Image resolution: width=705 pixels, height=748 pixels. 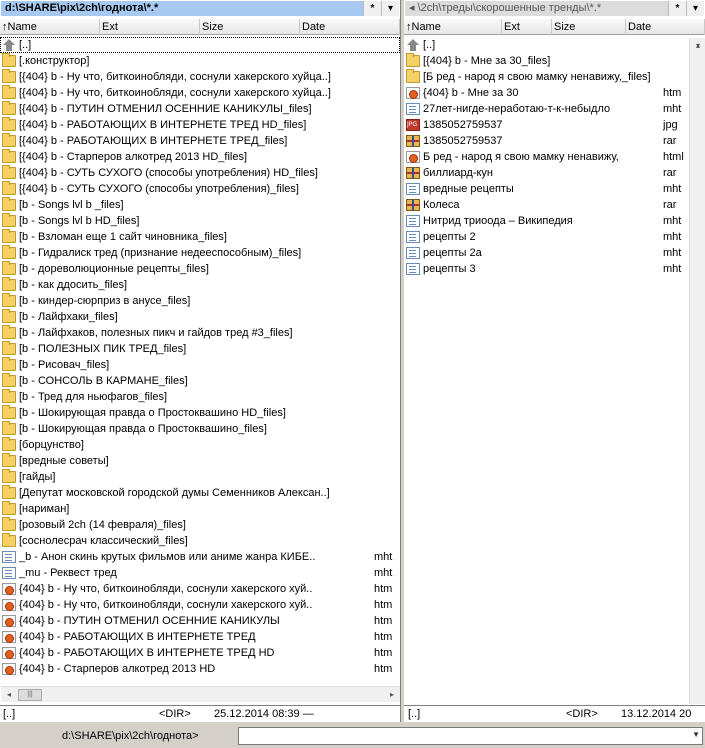 What do you see at coordinates (546, 109) in the screenshot?
I see `file-row: 27лет-нигде-неработаю-т-к-небыдло mht` at bounding box center [546, 109].